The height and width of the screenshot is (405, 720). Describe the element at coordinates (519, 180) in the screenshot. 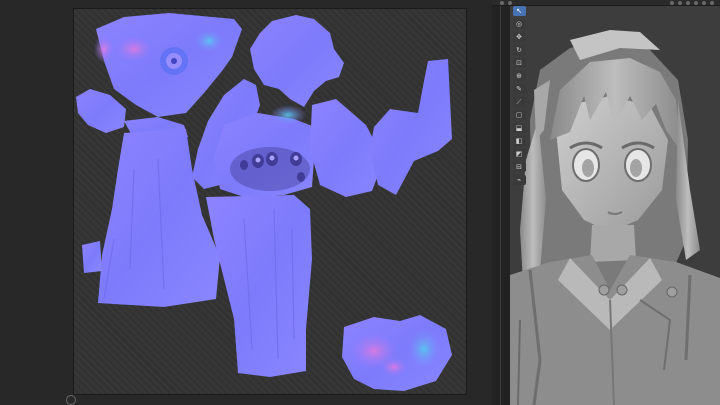

I see `knife-icon: ⌁` at that location.